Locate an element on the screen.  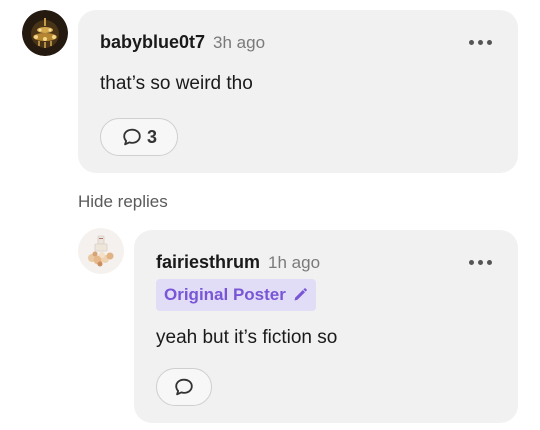
reply-header: fairiesthrum 1h ago is located at coordinates (238, 262).